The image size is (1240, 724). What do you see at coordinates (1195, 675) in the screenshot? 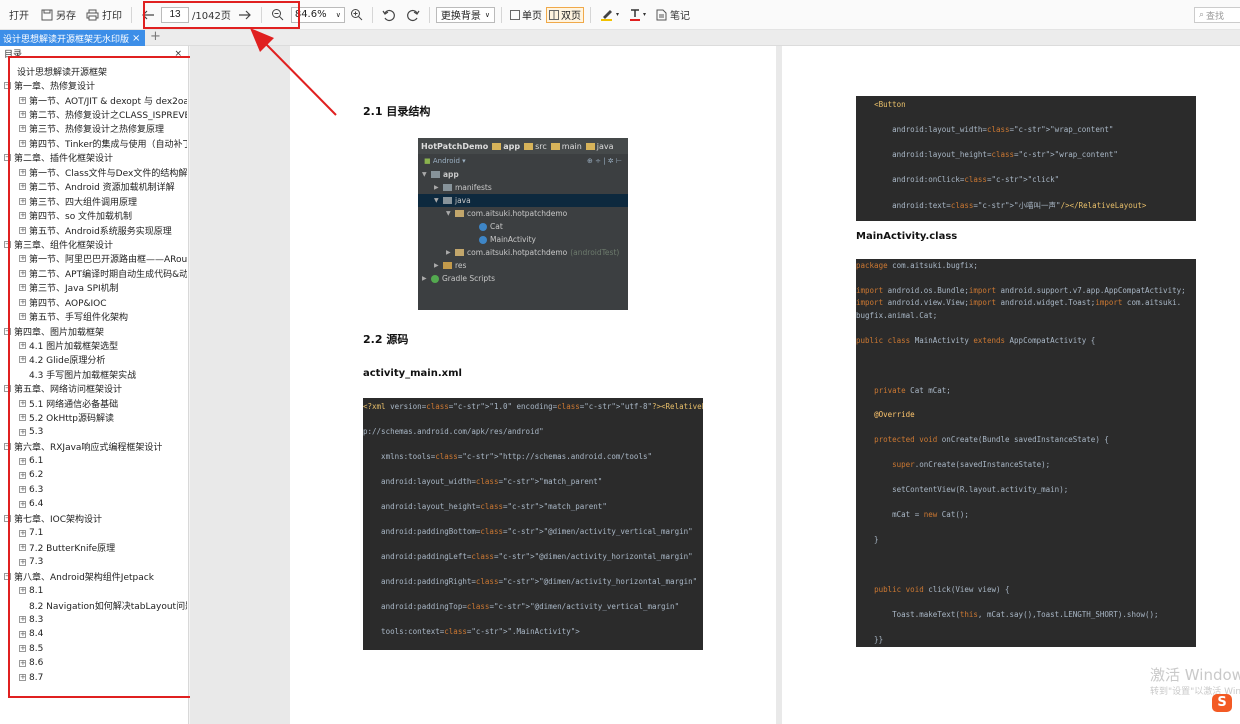
I see `windows-activation-watermark: 激活 Windows` at bounding box center [1195, 675].